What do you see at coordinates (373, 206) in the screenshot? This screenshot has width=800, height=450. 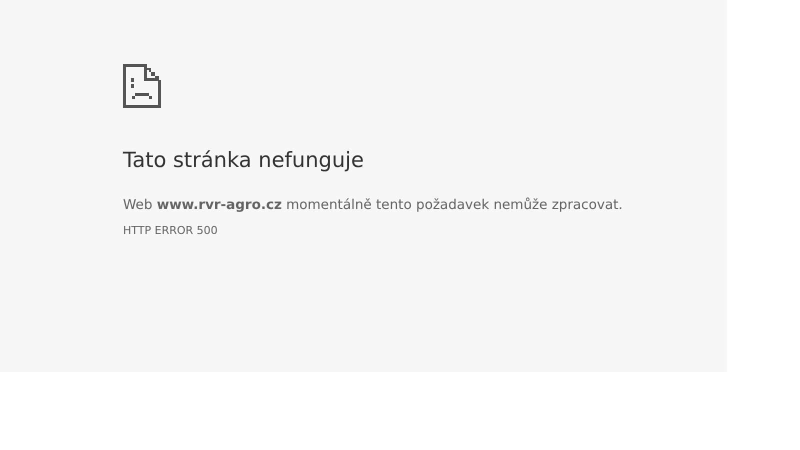 I see `error-message: Web www.rvr-agro.cz momentálně tento požadavek nemůže zpracovat.` at bounding box center [373, 206].